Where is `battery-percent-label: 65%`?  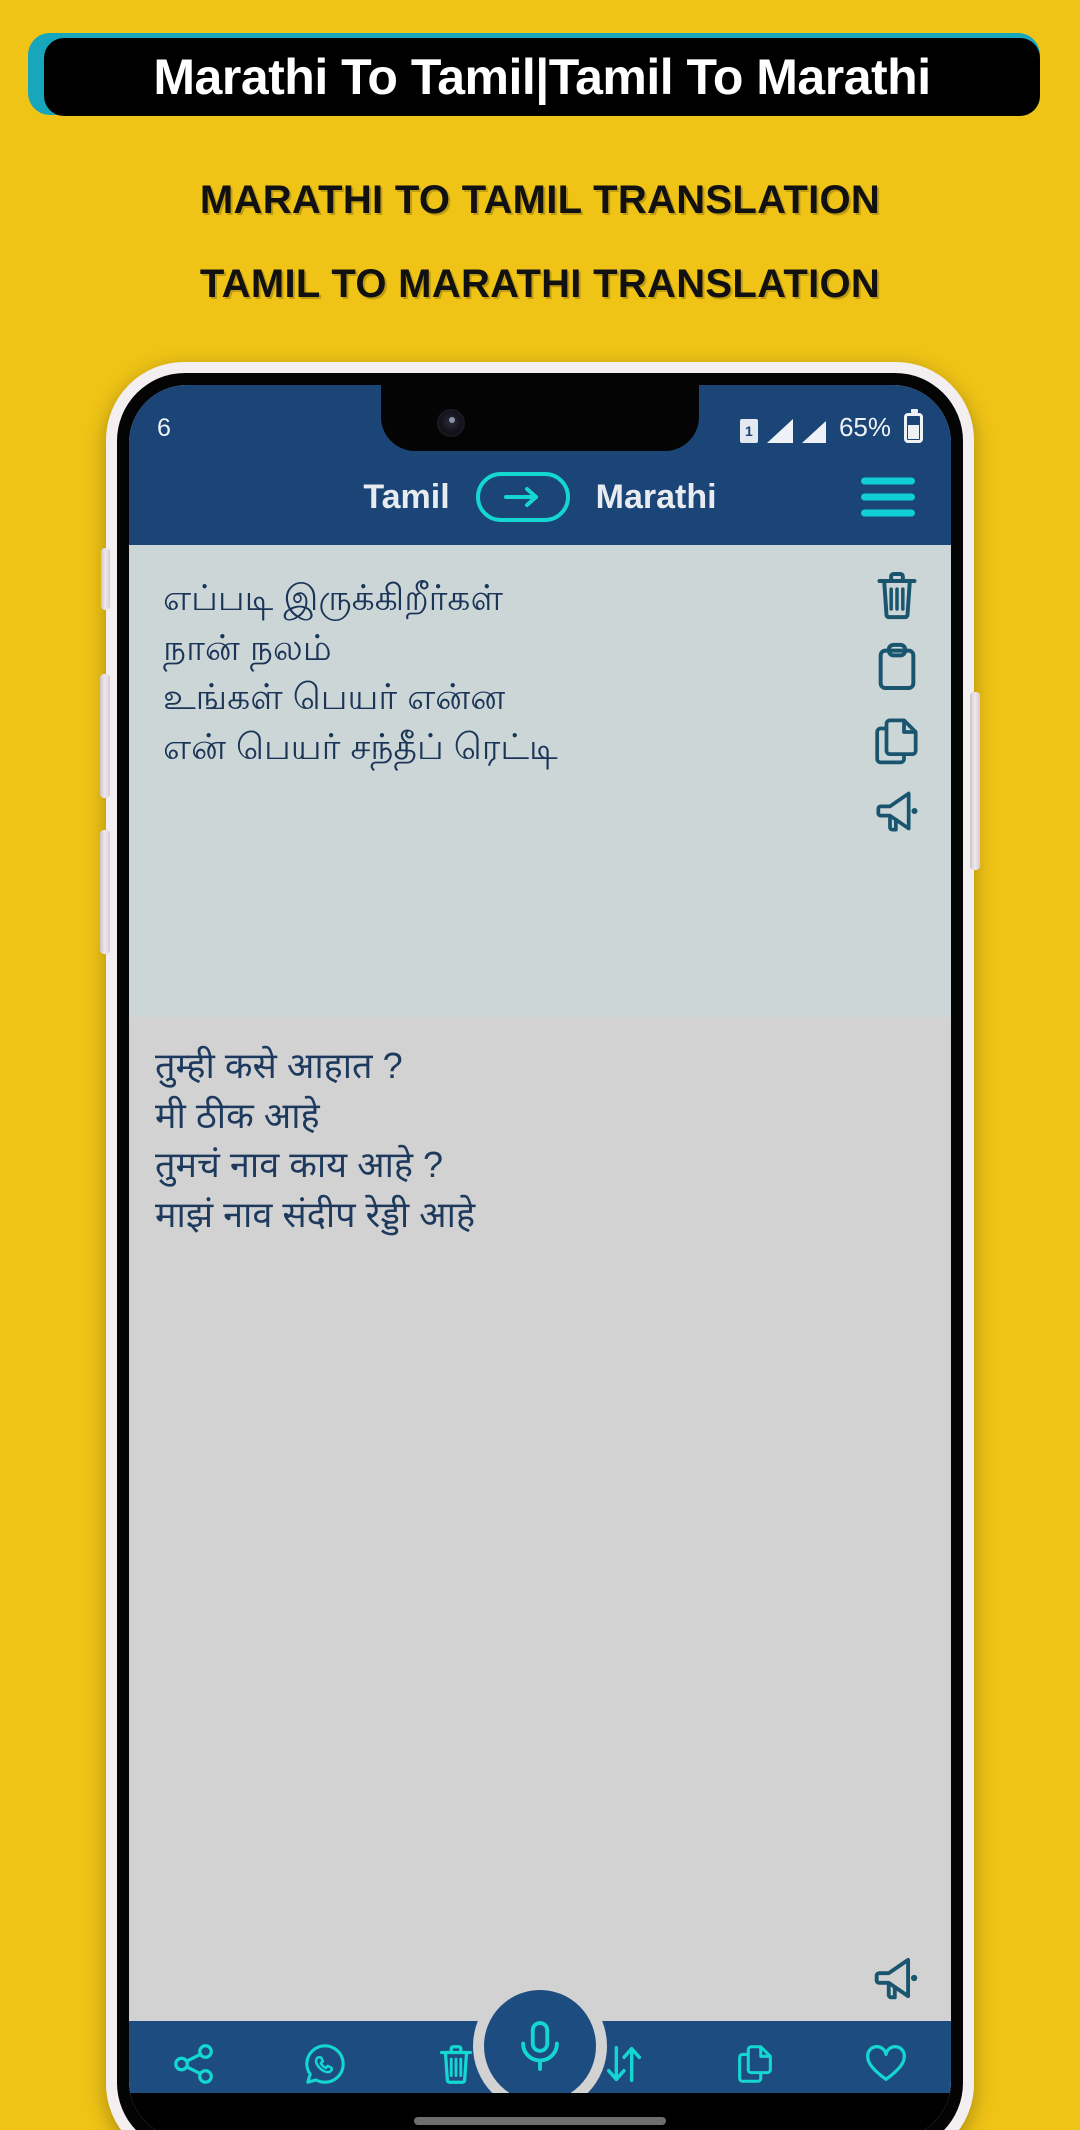 battery-percent-label: 65% is located at coordinates (864, 427).